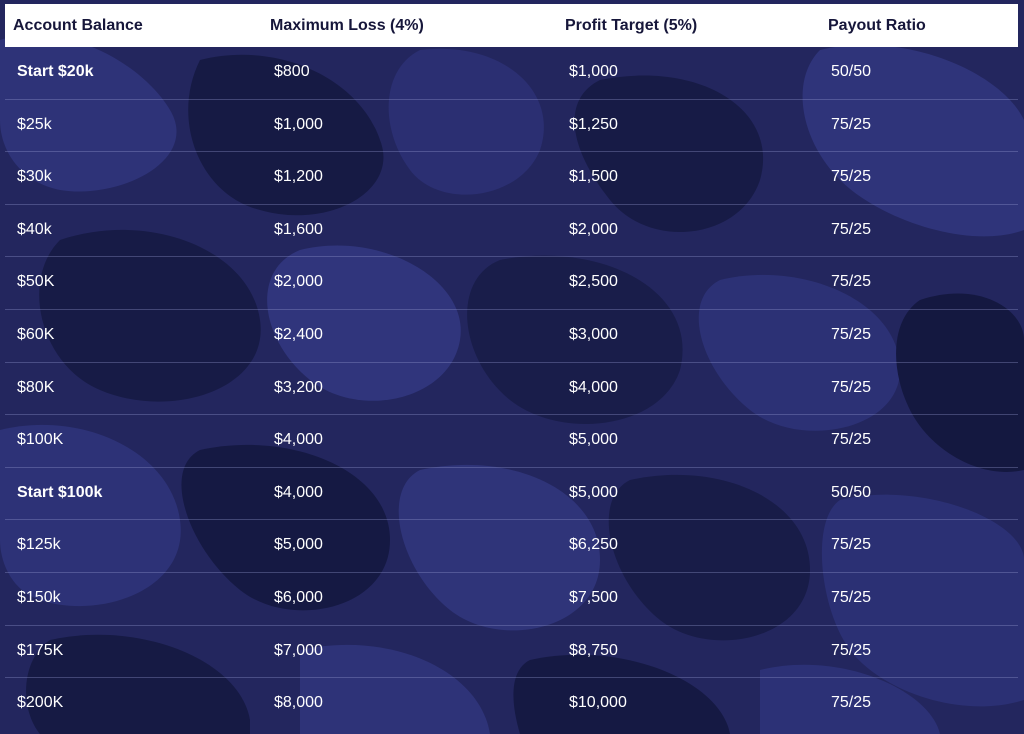 This screenshot has height=734, width=1024. I want to click on cell-maximum-loss: $800, so click(292, 71).